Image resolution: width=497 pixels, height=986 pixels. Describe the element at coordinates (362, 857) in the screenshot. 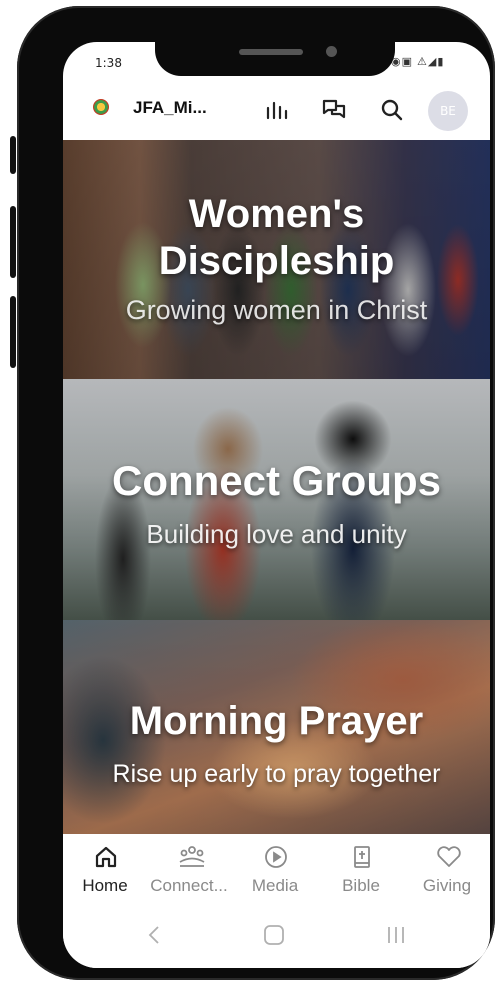

I see `bible-icon` at that location.